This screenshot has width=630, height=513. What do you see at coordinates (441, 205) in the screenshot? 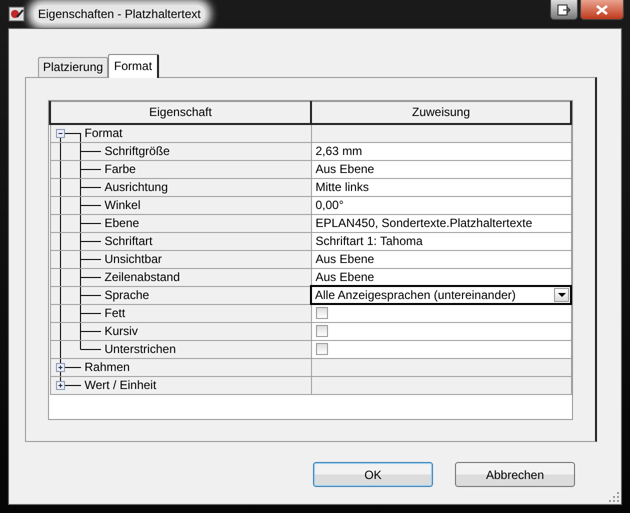
I see `property-value: 0,00°` at bounding box center [441, 205].